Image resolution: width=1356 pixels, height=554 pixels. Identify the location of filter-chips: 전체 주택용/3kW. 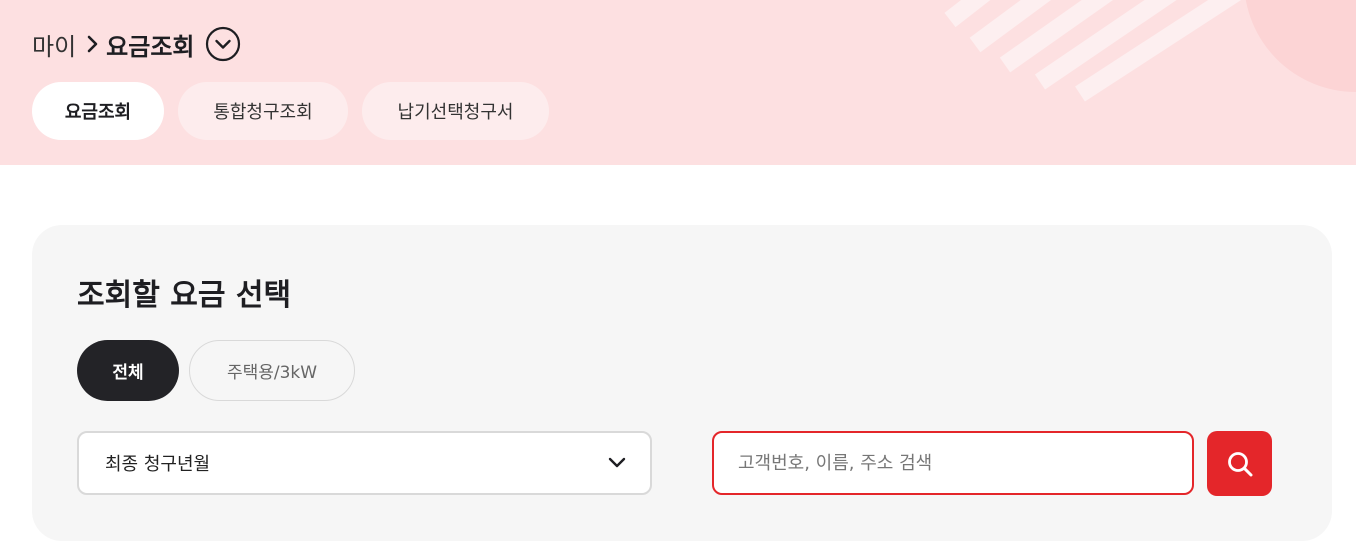
(216, 370).